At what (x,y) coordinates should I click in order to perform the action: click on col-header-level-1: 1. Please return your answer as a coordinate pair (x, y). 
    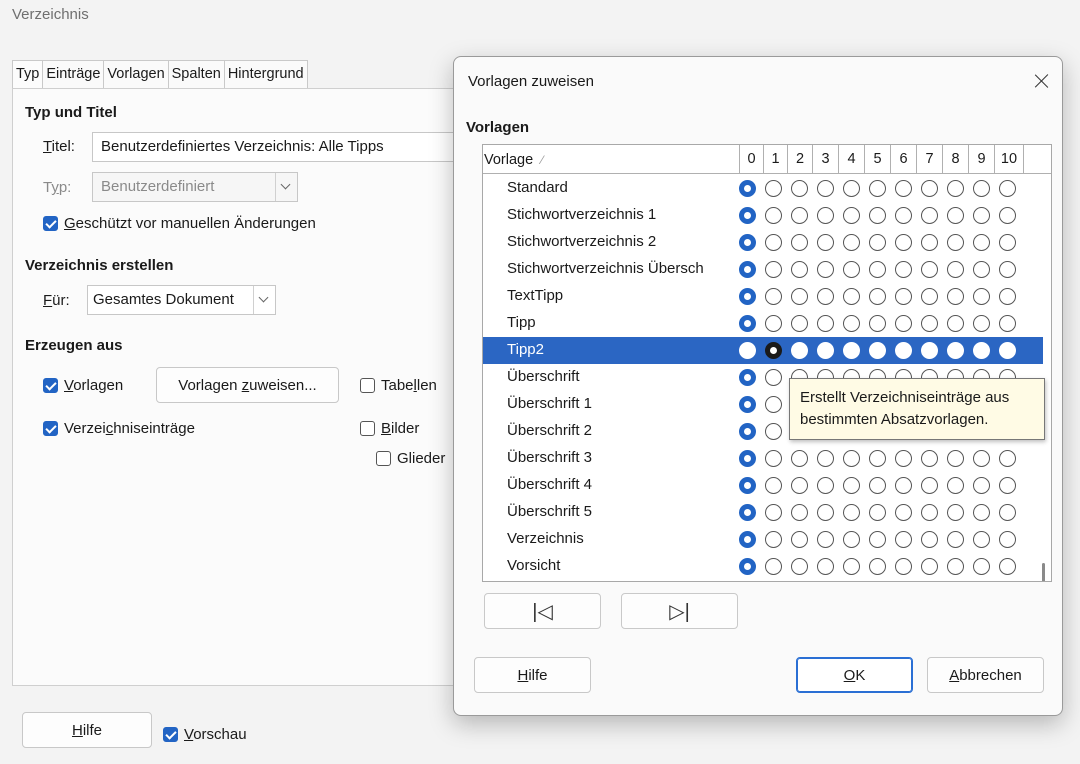
    Looking at the image, I should click on (775, 159).